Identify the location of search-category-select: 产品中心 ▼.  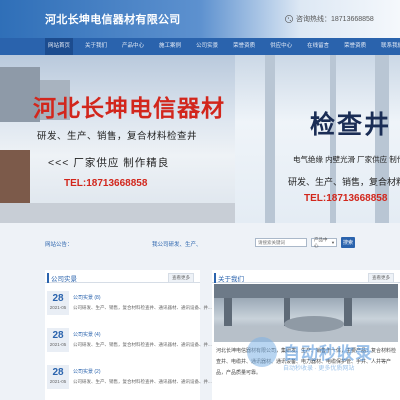
(324, 242).